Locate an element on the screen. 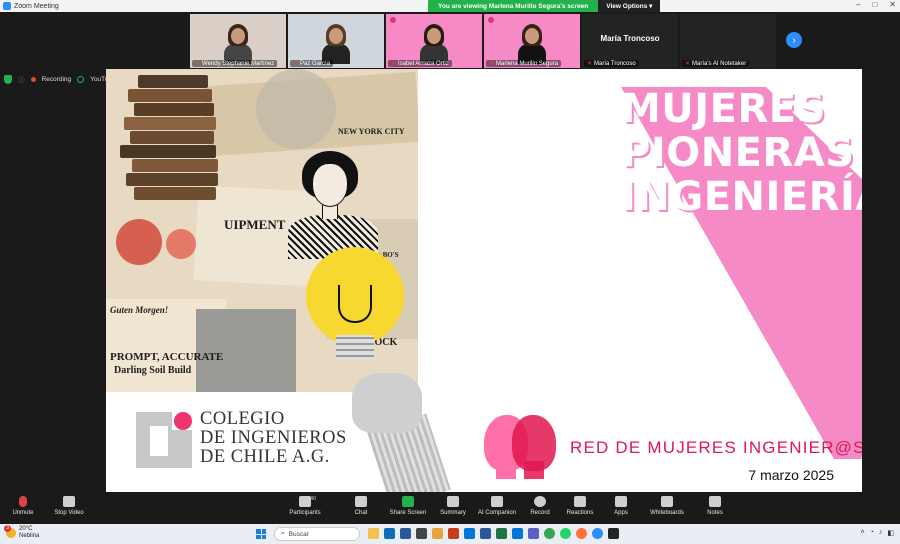 This screenshot has width=900, height=544. whatsapp-icon is located at coordinates (565, 533).